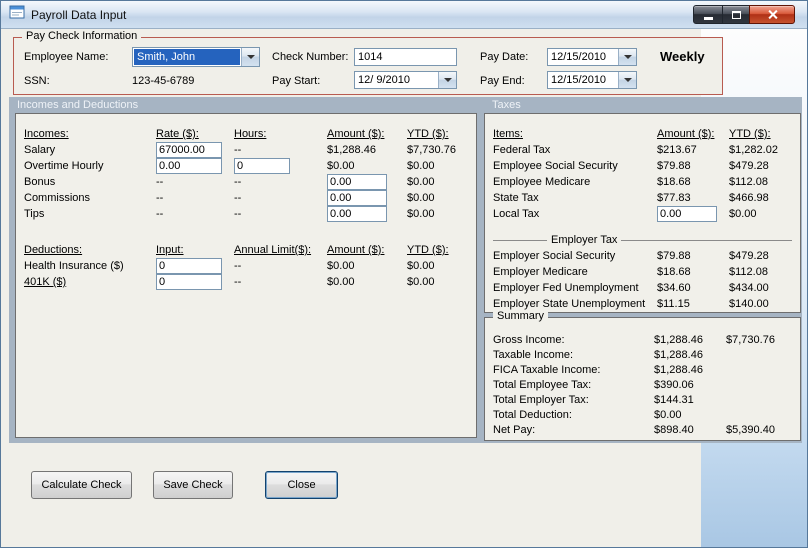 This screenshot has width=808, height=548. What do you see at coordinates (540, 272) in the screenshot?
I see `tax-name: Employer Medicare` at bounding box center [540, 272].